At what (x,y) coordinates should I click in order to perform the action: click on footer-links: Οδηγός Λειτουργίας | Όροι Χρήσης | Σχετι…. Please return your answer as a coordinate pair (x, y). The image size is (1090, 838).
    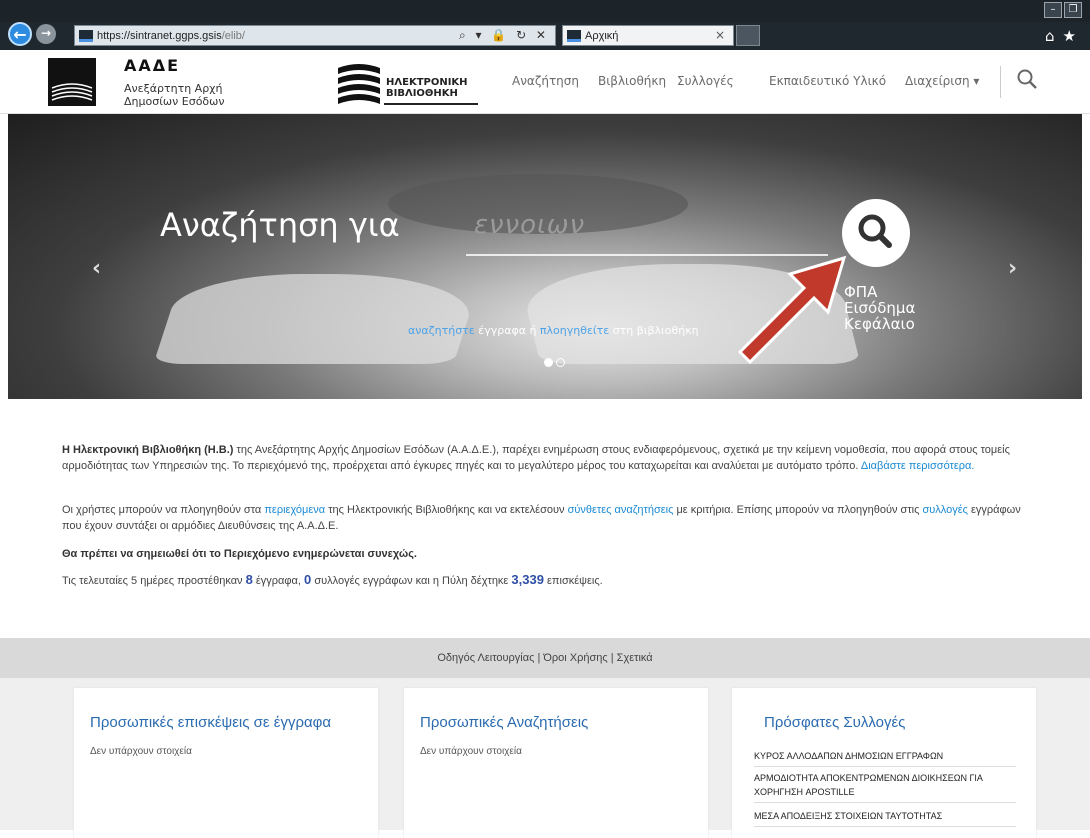
    Looking at the image, I should click on (545, 658).